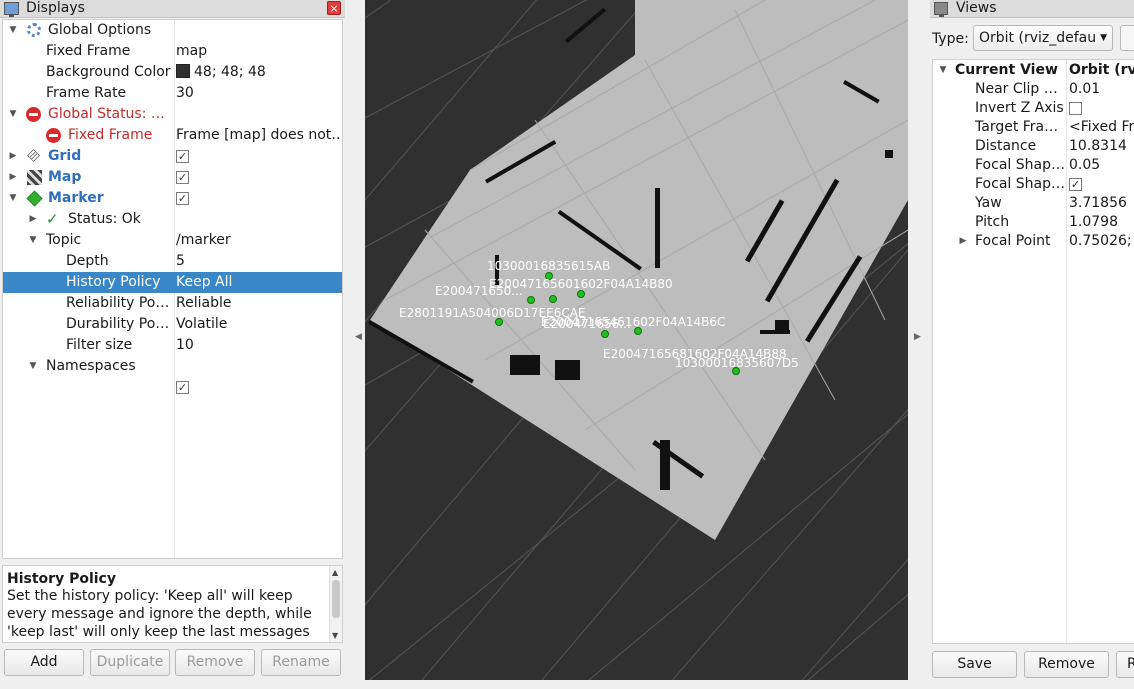  I want to click on color-swatch, so click(183, 71).